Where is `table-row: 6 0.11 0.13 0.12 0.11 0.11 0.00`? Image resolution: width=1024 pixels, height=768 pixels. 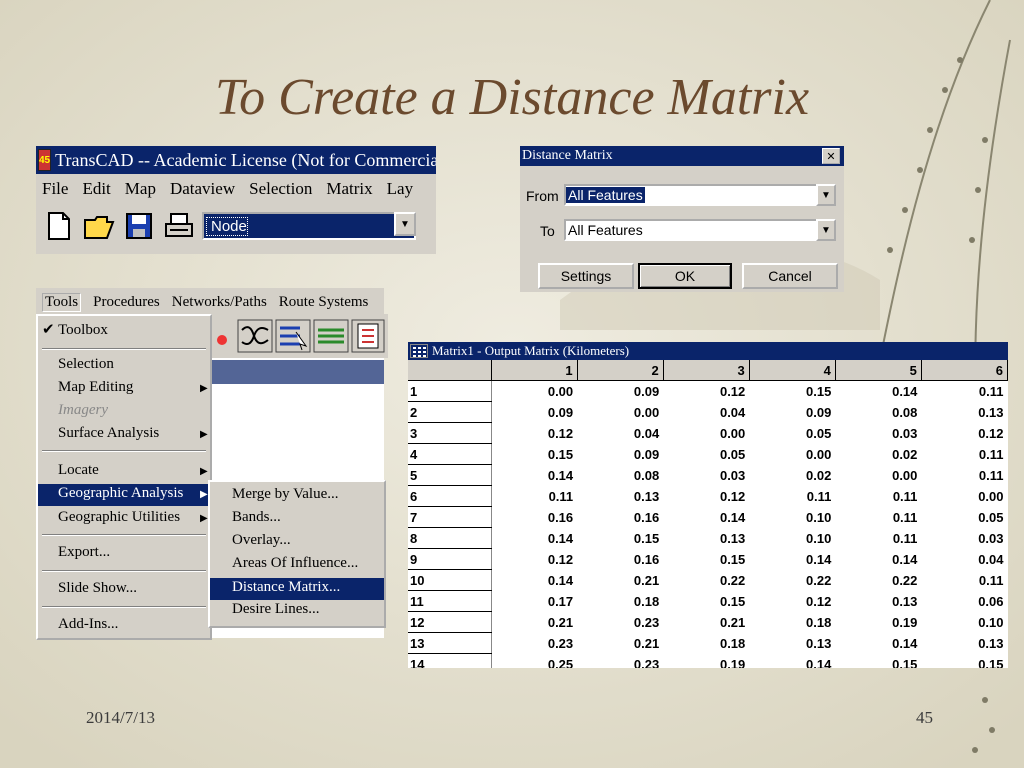
table-row: 6 0.11 0.13 0.12 0.11 0.11 0.00 is located at coordinates (708, 496).